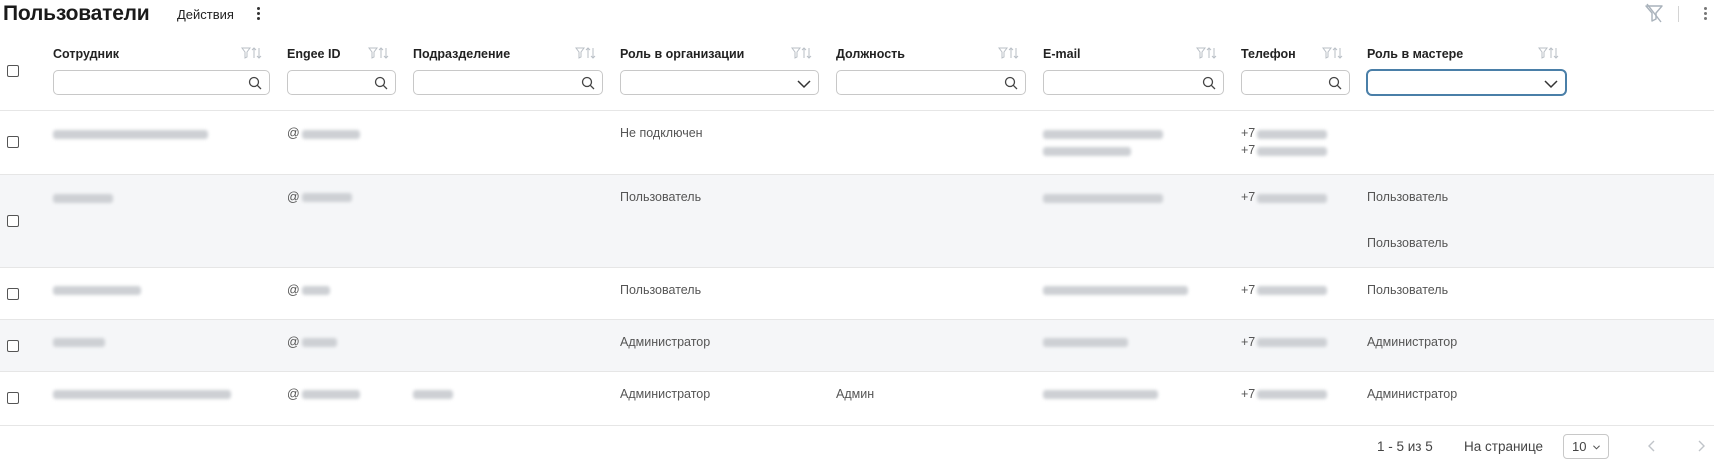 This screenshot has width=1714, height=464. What do you see at coordinates (1701, 446) in the screenshot?
I see `next-page-icon` at bounding box center [1701, 446].